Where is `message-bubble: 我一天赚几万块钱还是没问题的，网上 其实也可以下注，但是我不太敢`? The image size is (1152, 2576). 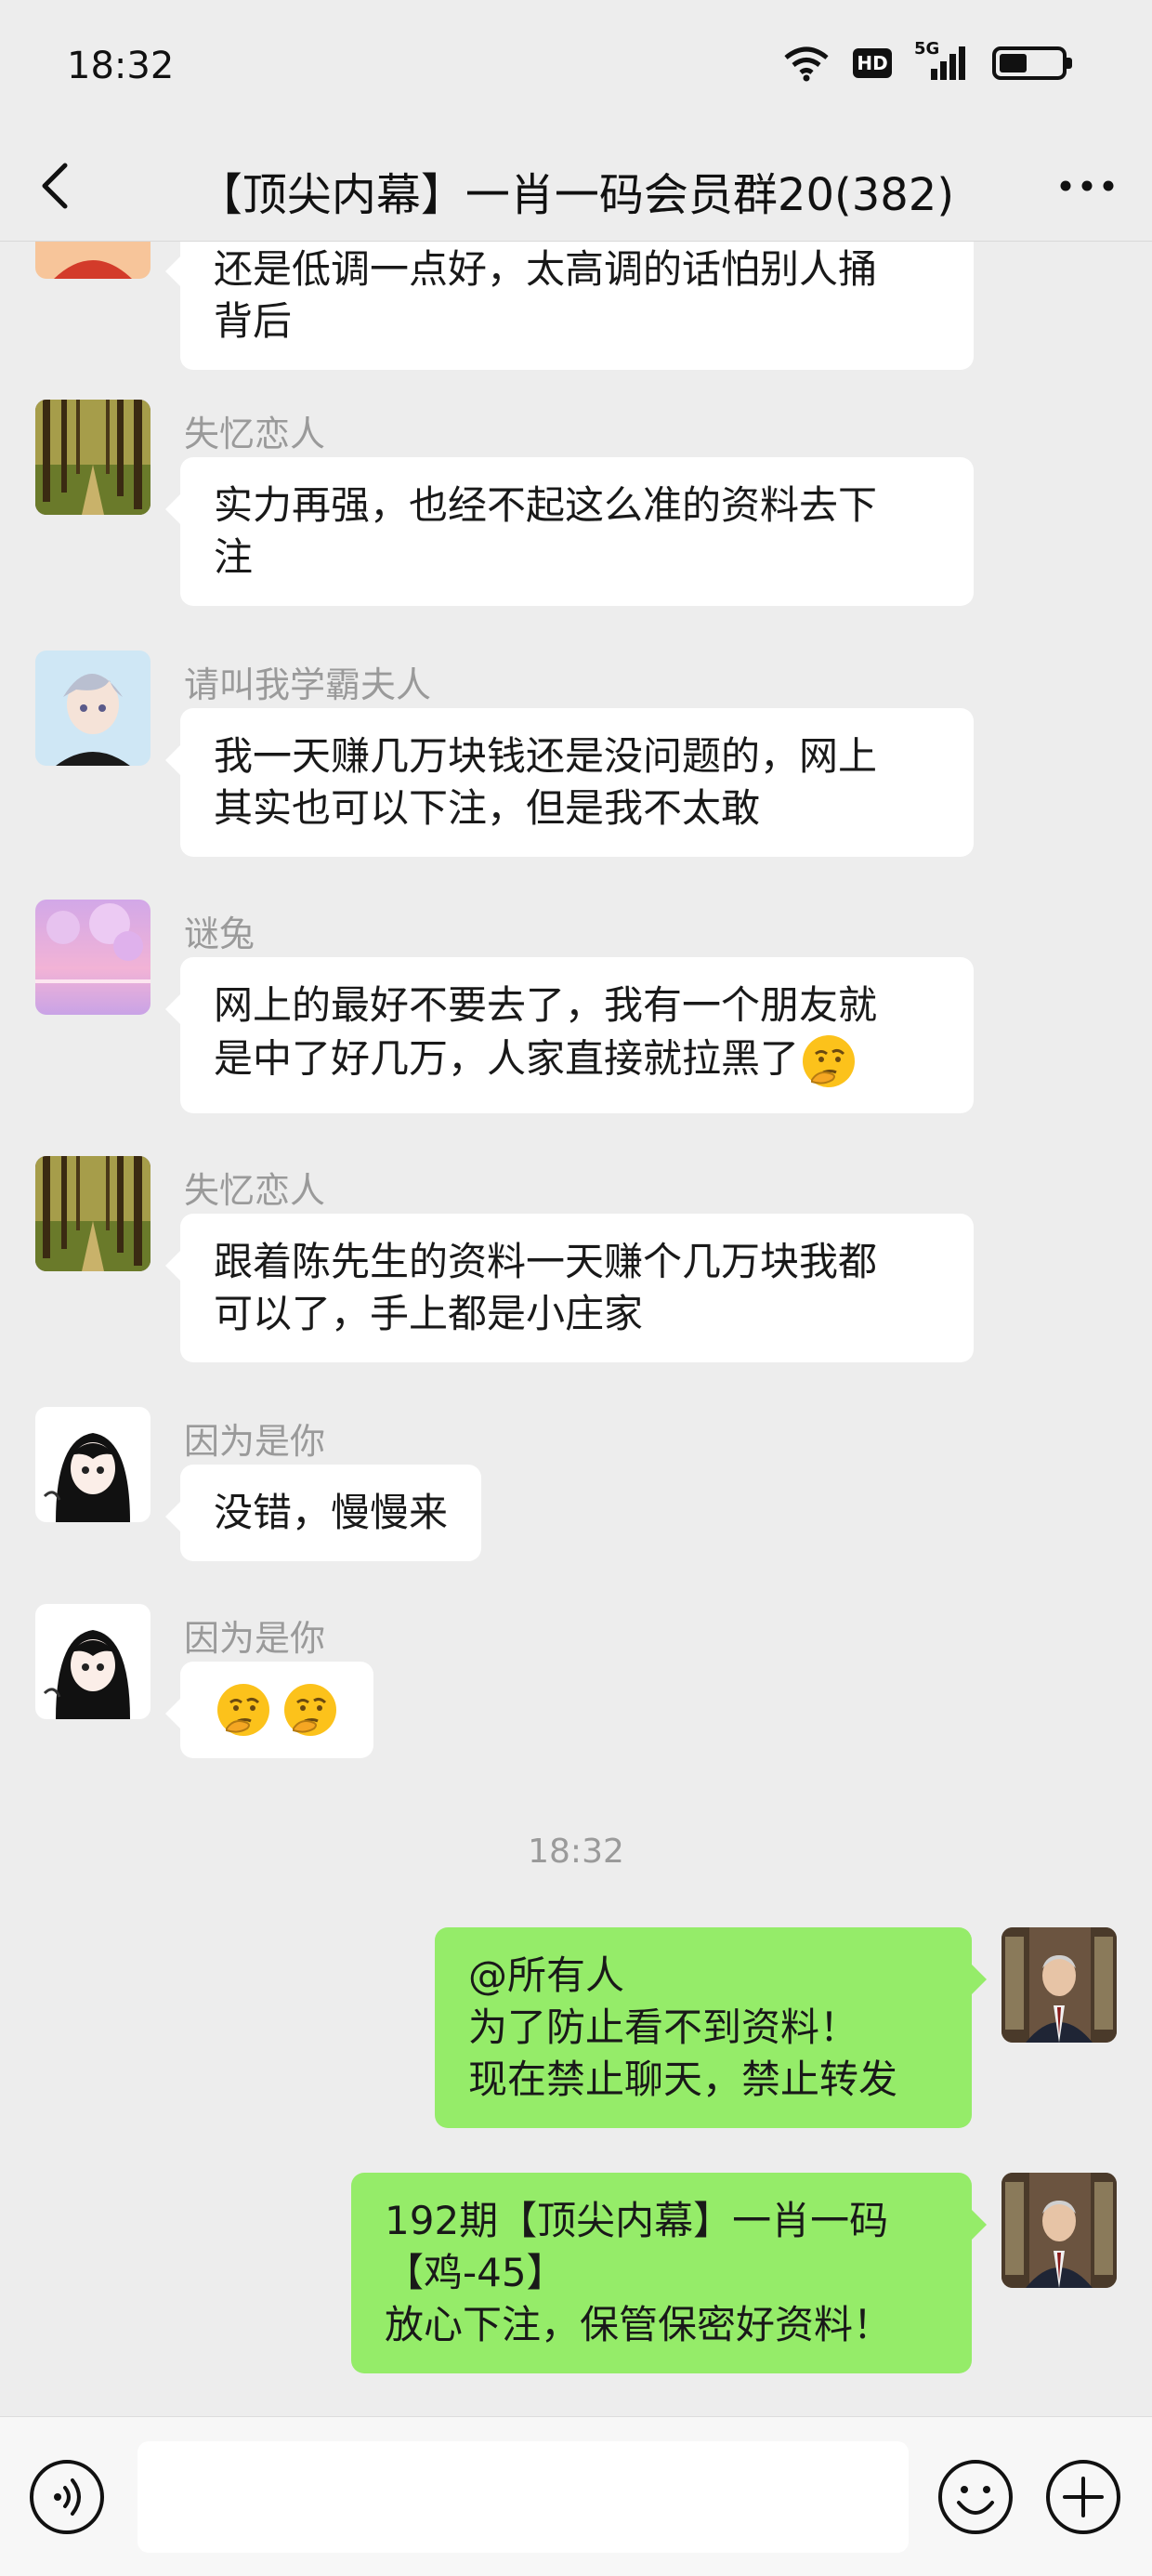 message-bubble: 我一天赚几万块钱还是没问题的，网上 其实也可以下注，但是我不太敢 is located at coordinates (569, 782).